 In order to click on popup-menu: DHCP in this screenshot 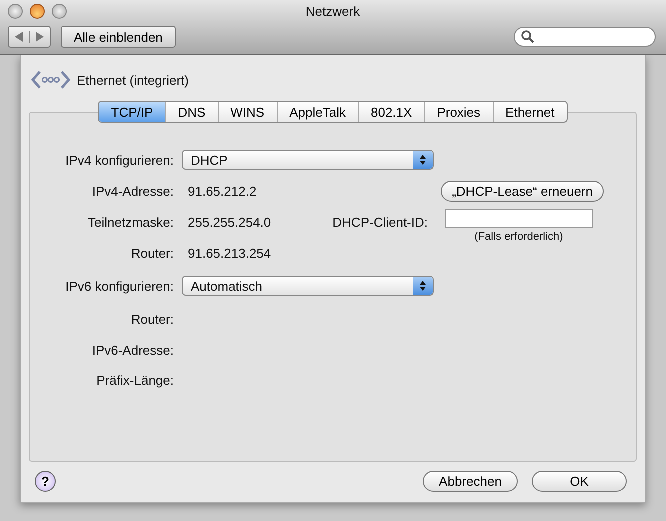, I will do `click(308, 160)`.